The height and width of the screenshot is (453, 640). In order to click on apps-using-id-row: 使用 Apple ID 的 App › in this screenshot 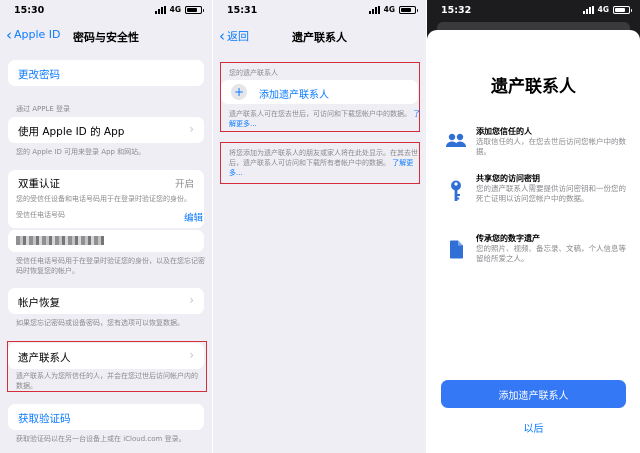, I will do `click(106, 130)`.